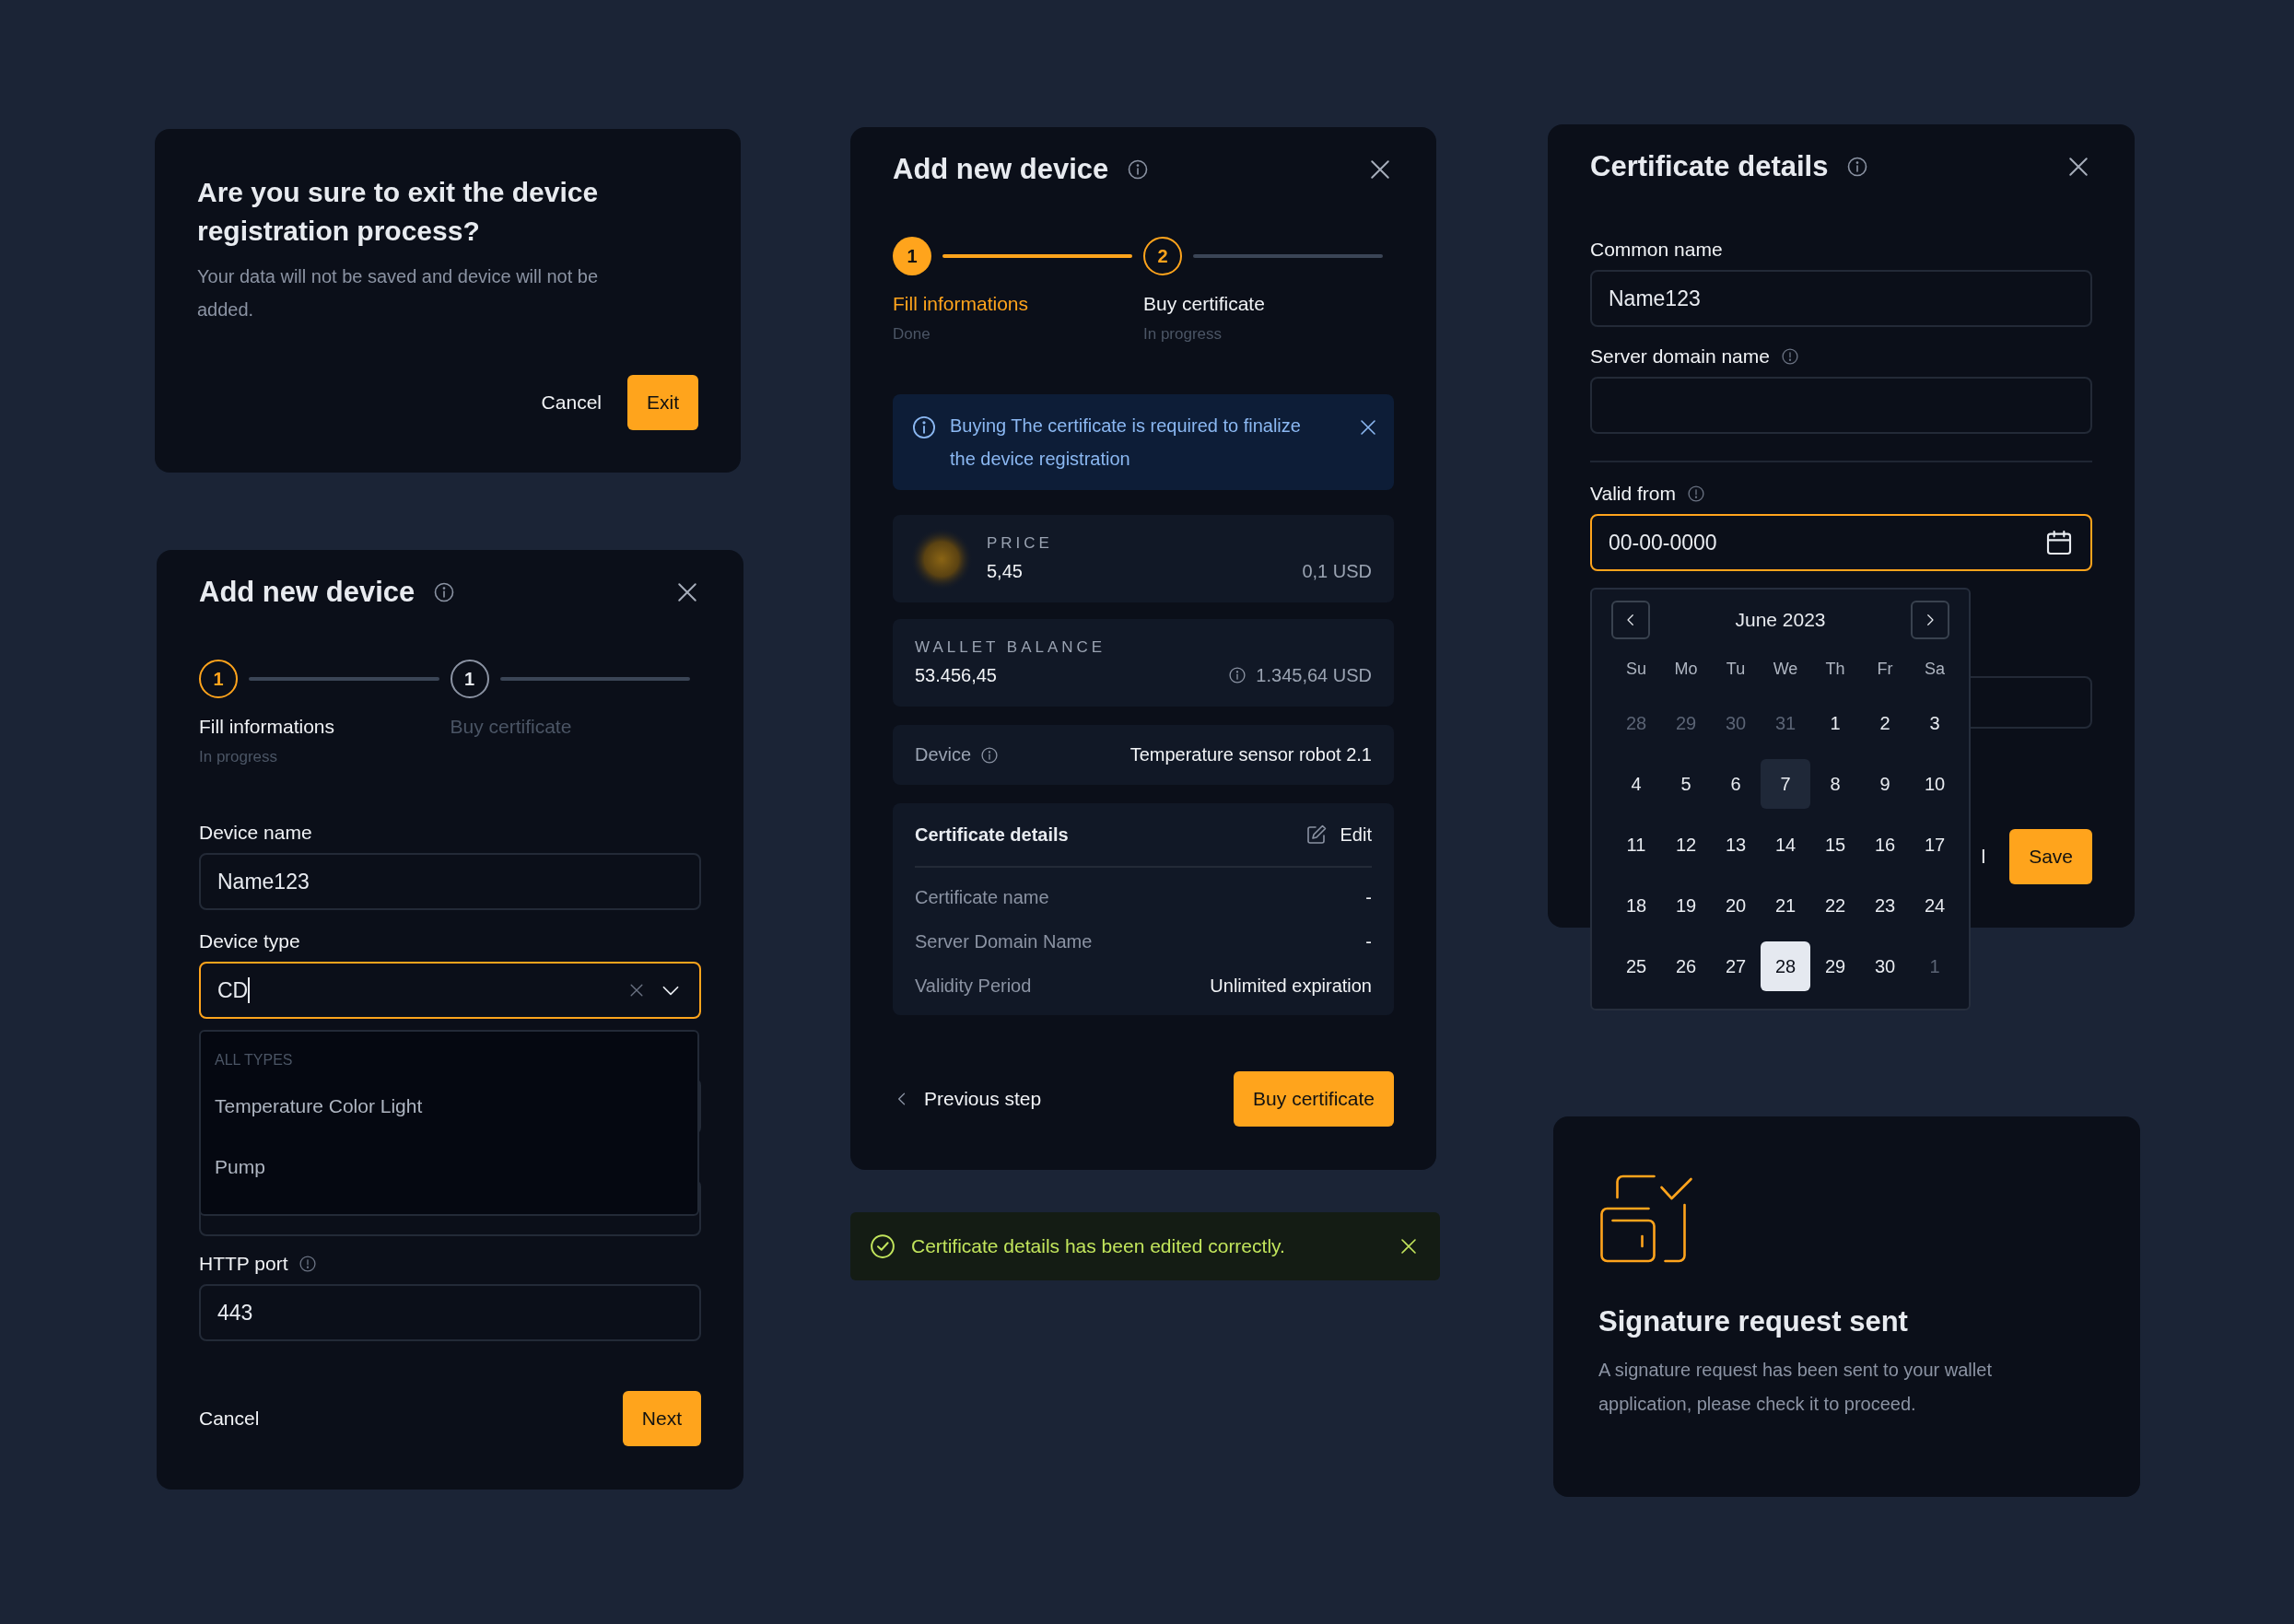  I want to click on field-label: HTTP port, so click(243, 1264).